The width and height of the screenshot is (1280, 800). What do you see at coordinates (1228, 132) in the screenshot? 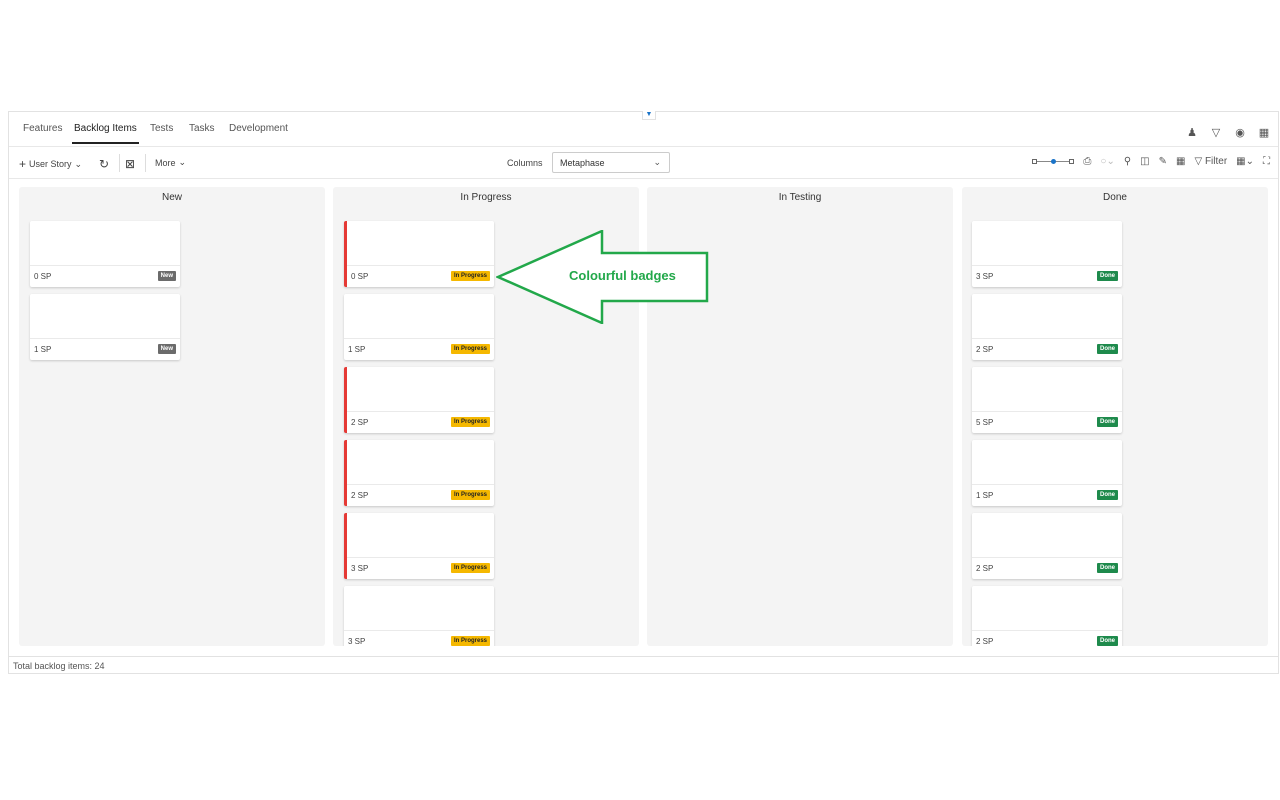
I see `tab-bar-tools: ♟ ▽ ◉ ▦` at bounding box center [1228, 132].